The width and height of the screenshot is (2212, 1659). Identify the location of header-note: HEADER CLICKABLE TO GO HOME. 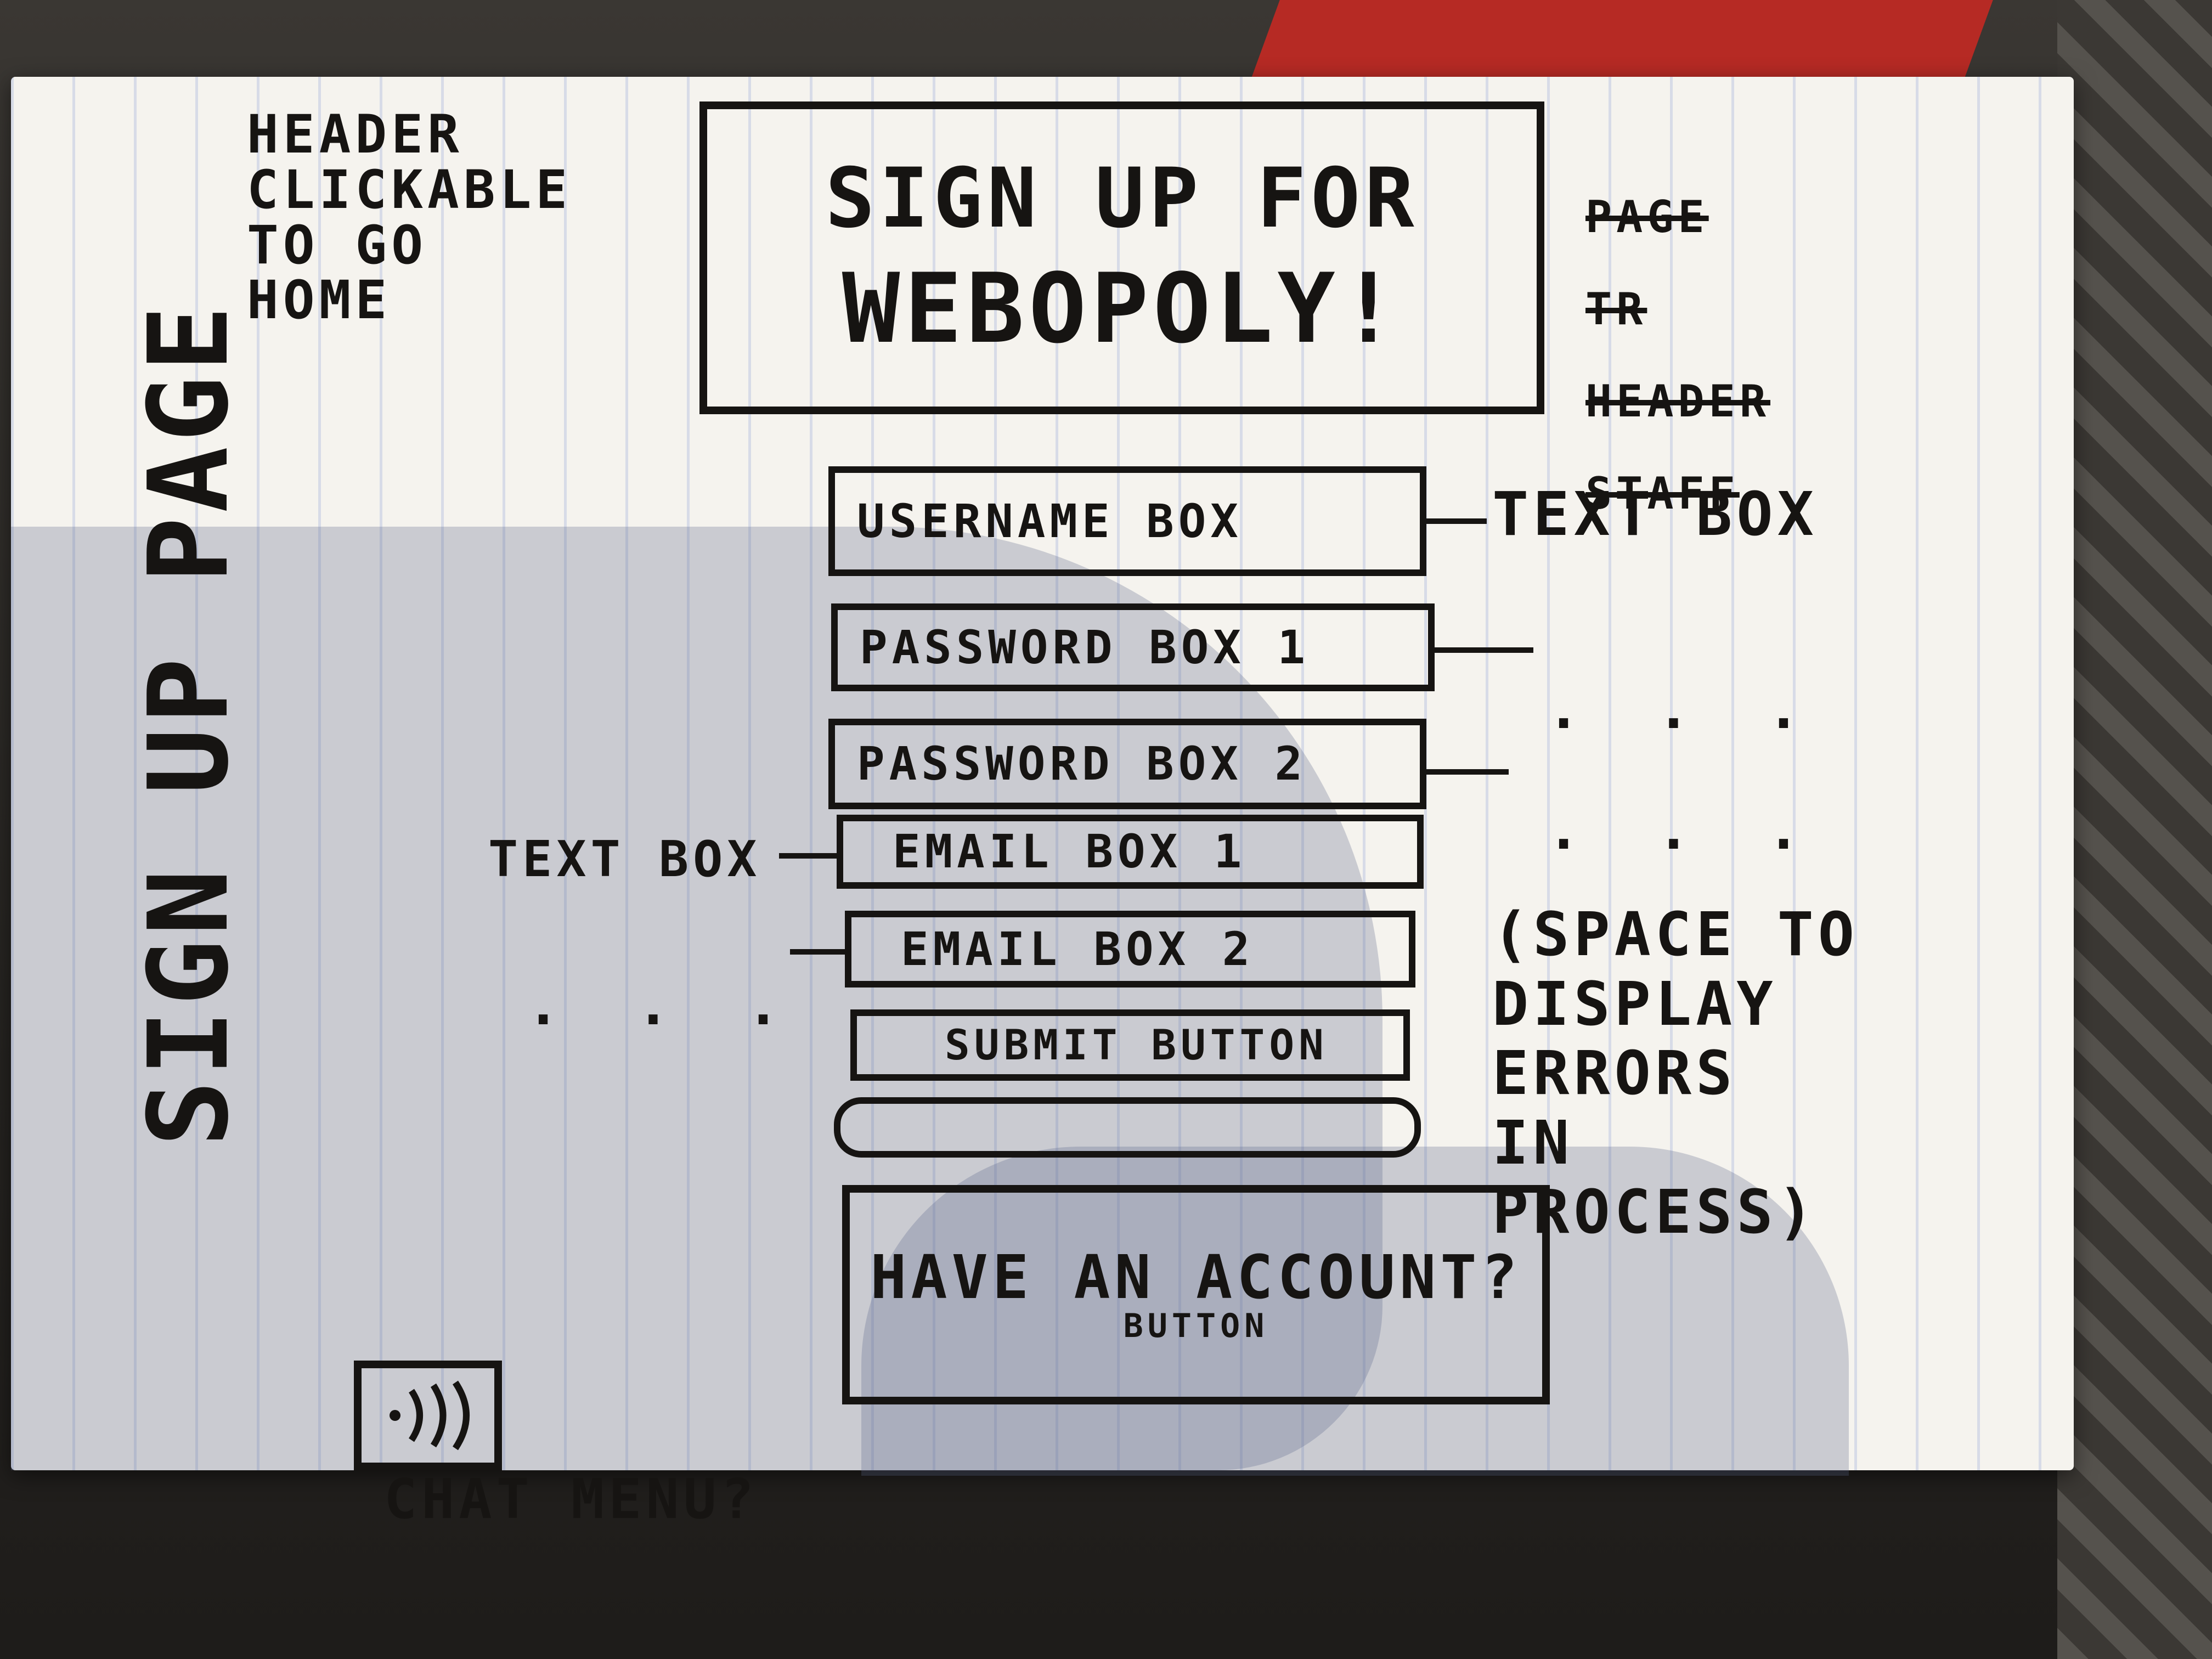
(410, 217).